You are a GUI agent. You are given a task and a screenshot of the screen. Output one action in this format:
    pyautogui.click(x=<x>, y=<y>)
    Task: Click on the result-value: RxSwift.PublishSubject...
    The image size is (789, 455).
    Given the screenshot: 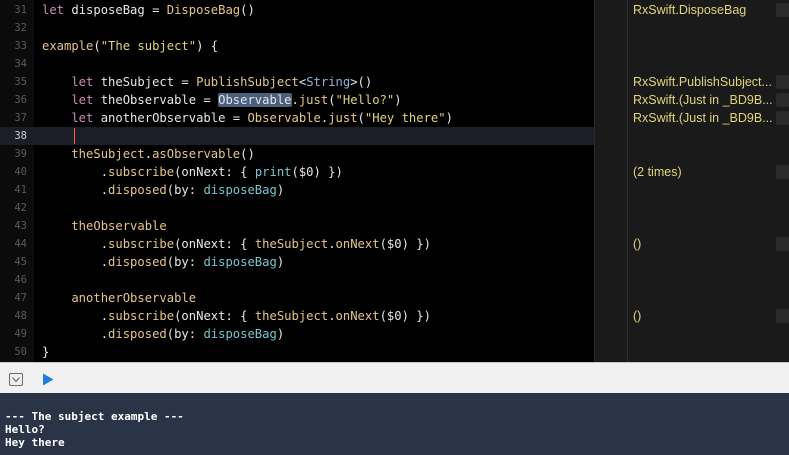 What is the action you would take?
    pyautogui.click(x=708, y=82)
    